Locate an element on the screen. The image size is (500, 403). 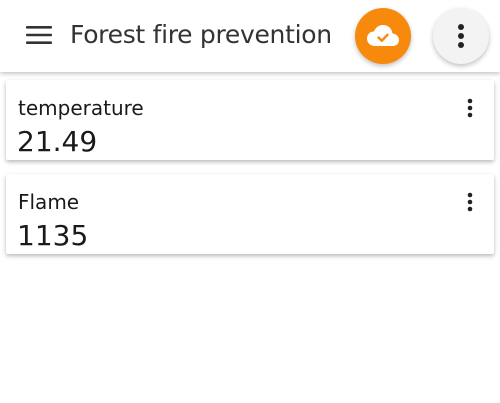
card-value: 21.49 is located at coordinates (57, 141).